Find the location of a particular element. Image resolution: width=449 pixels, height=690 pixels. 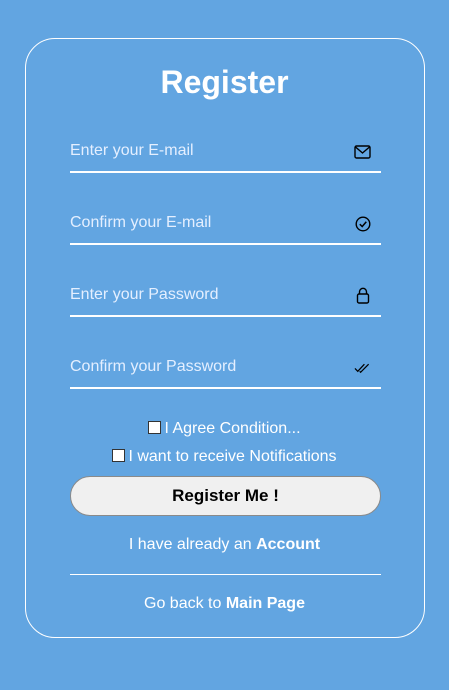

confirm-password-field-wrapper is located at coordinates (225, 368).